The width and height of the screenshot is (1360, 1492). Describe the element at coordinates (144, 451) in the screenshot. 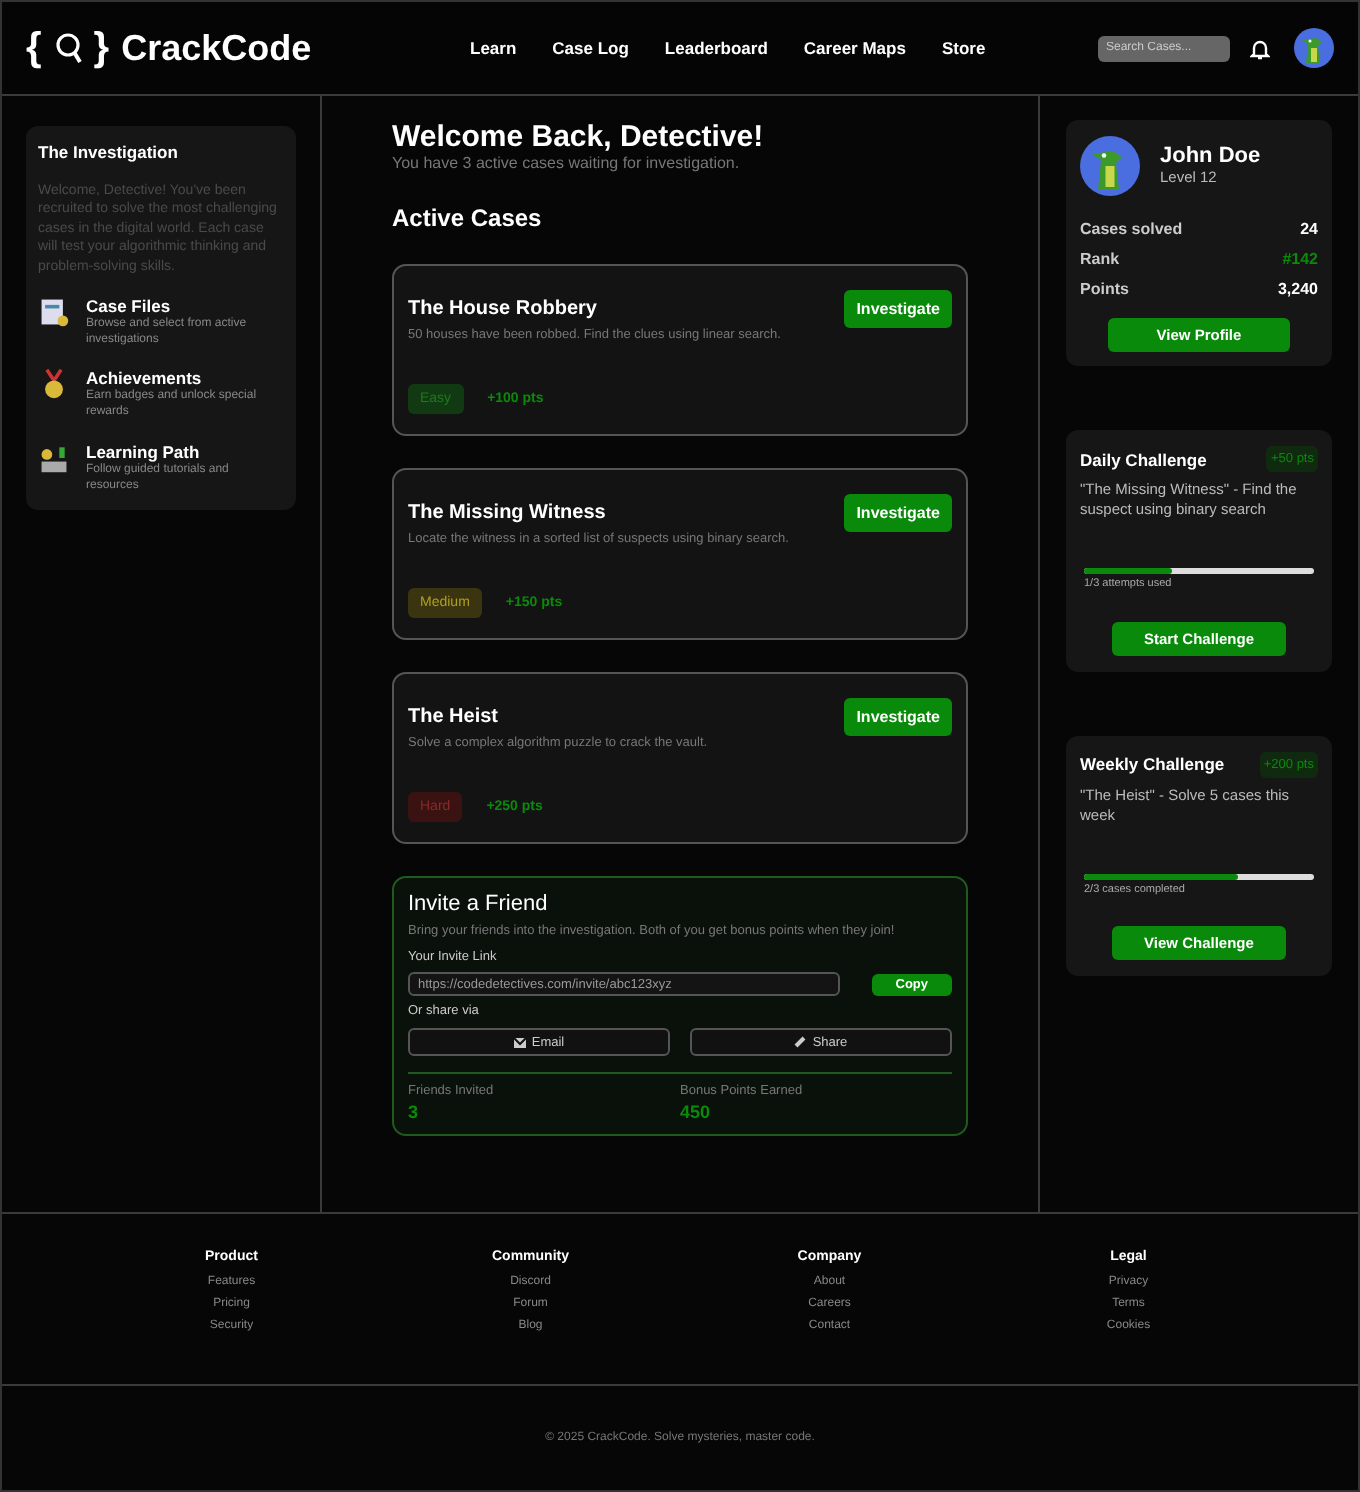

I see `feature-title: Learning Path` at that location.